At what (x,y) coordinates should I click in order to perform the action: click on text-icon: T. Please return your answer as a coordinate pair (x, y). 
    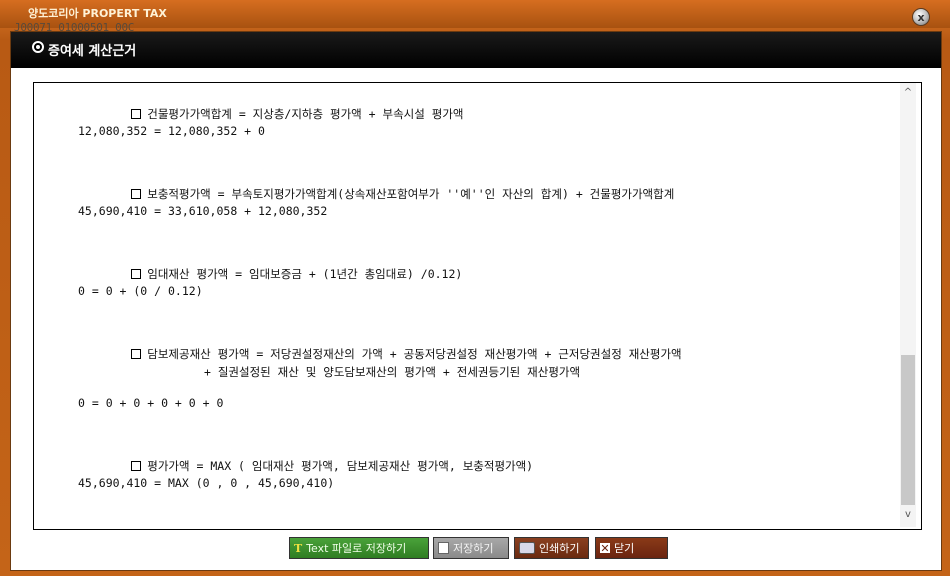
    Looking at the image, I should click on (298, 548).